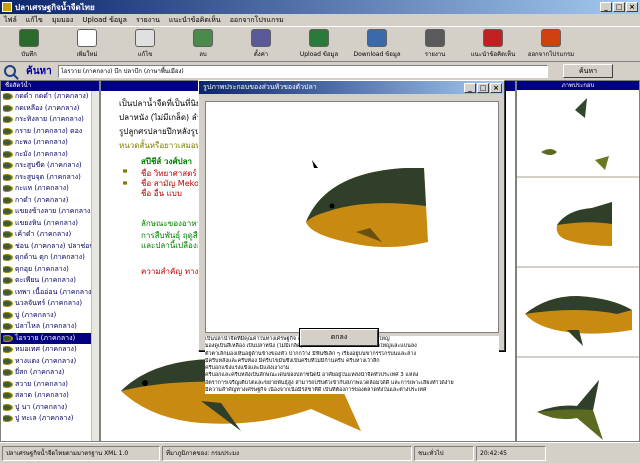 The image size is (640, 463). I want to click on dialog-maximize-button: □, so click(483, 87).